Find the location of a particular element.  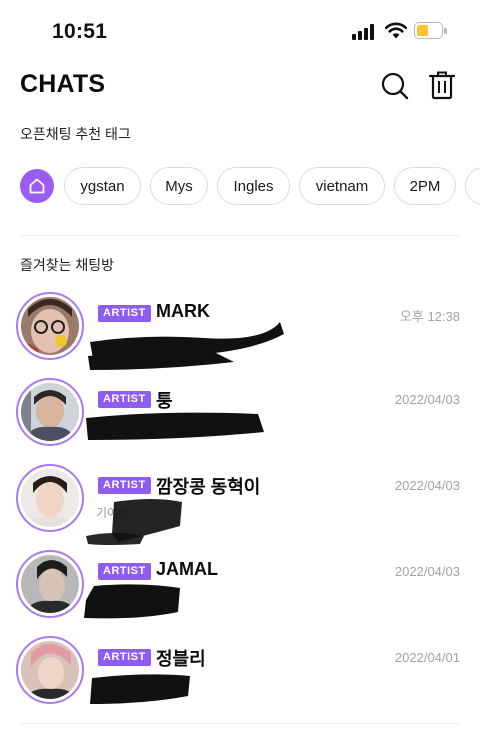

tag-chip-partial is located at coordinates (472, 186).